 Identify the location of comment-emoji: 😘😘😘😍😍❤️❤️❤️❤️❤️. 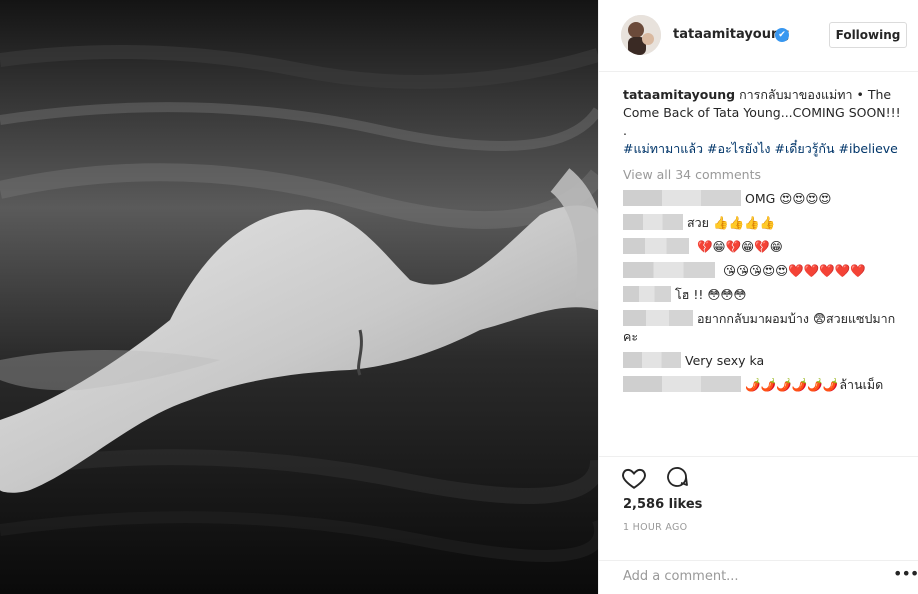
(794, 270).